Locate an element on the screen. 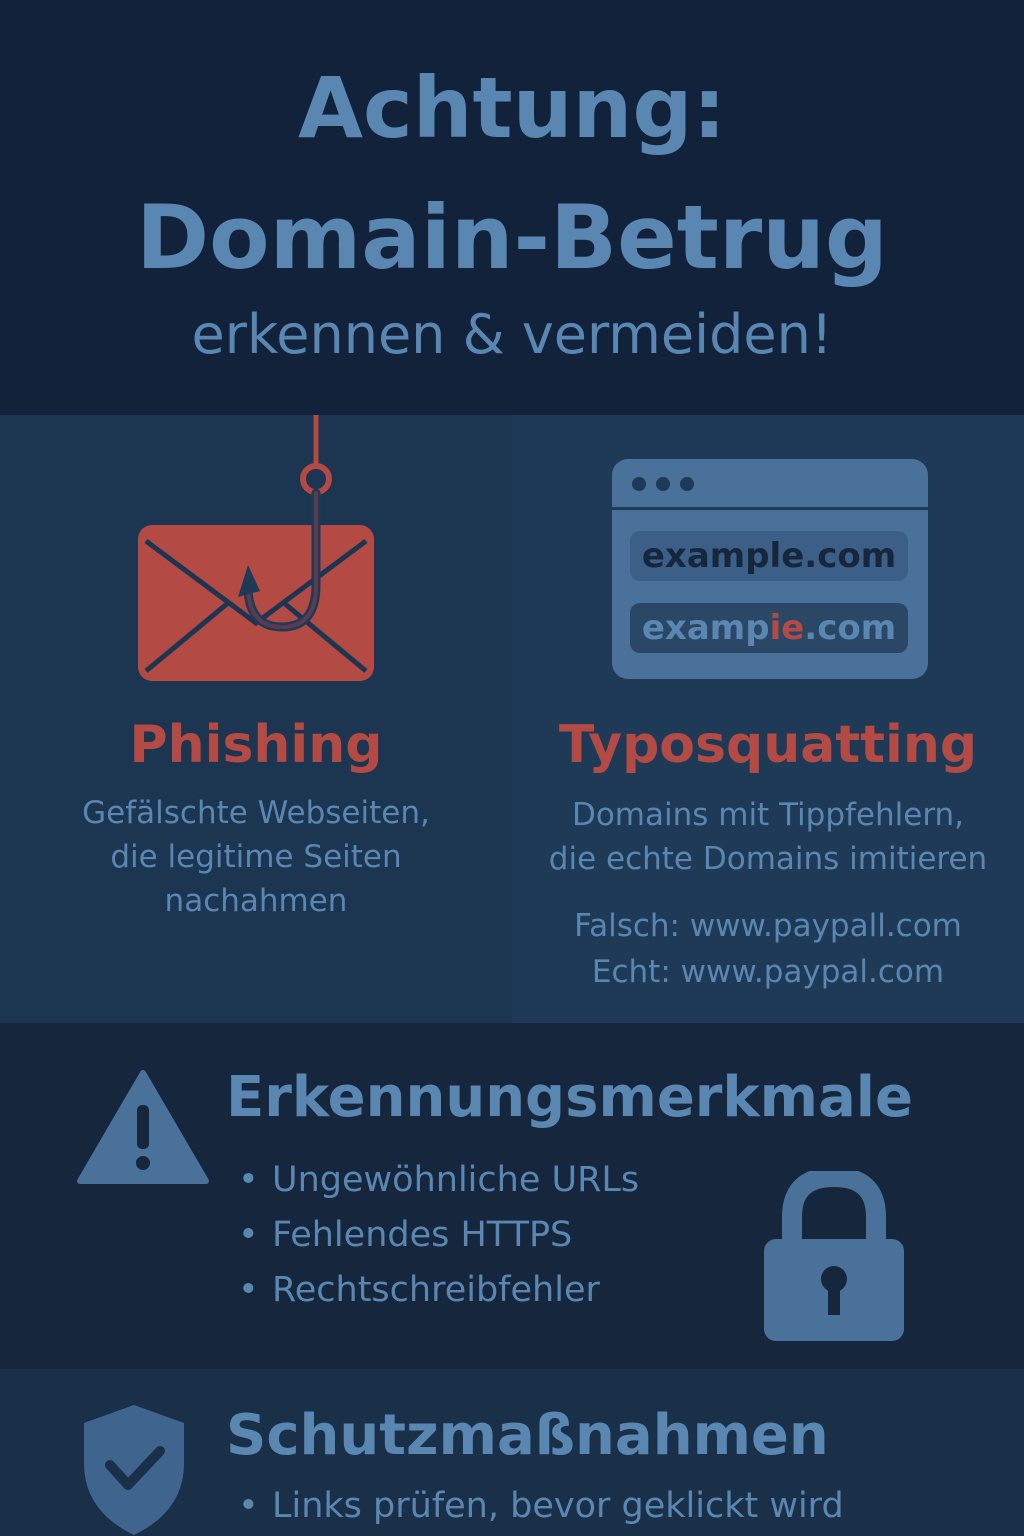  url-fake: exampie.com is located at coordinates (769, 628).